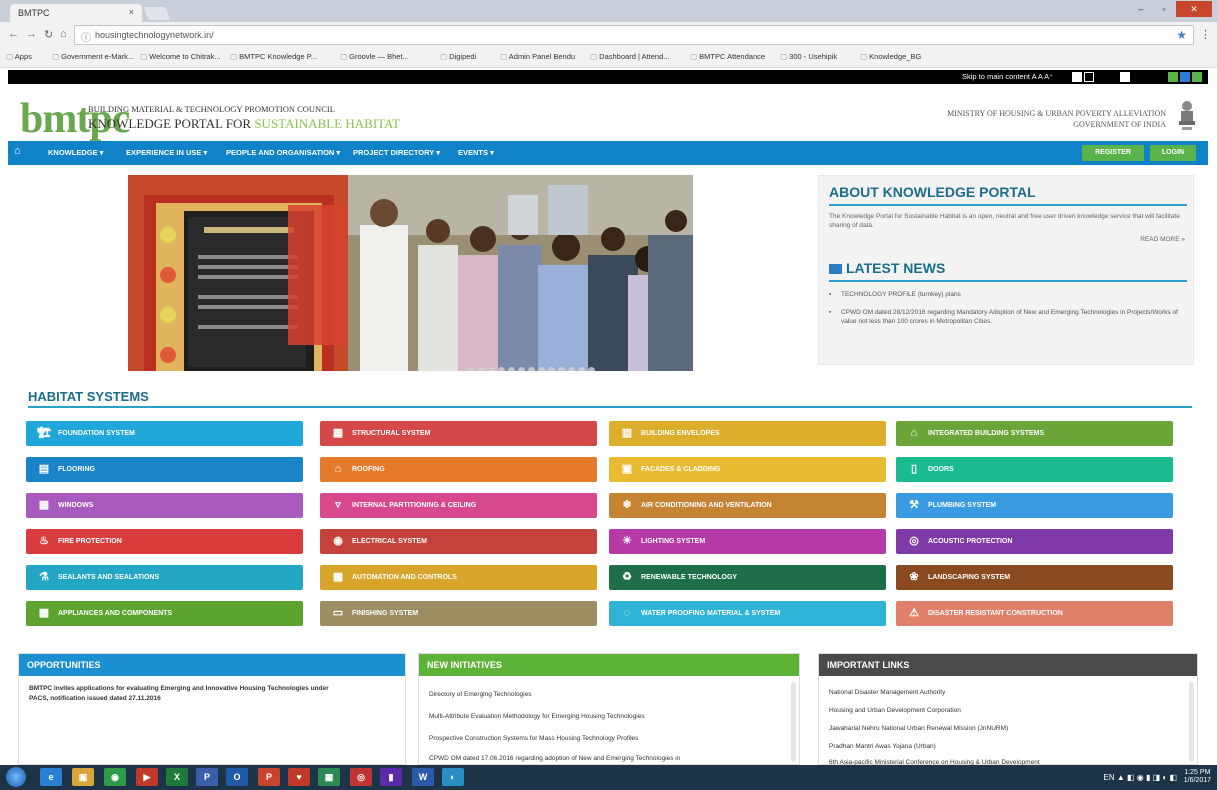  I want to click on address-bar: ⓘ housingtechnologynetwork.in/ ★, so click(634, 35).